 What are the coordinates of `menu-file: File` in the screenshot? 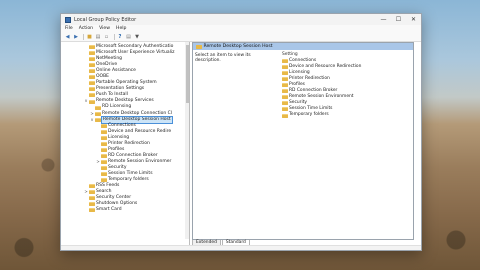 It's located at (69, 28).